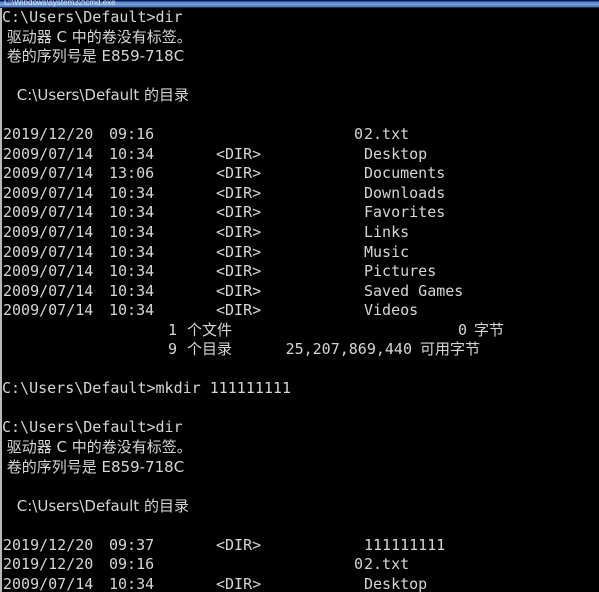 The image size is (599, 592). What do you see at coordinates (300, 253) in the screenshot?
I see `listing-row: 2009/07/14 10:34 <DIR> Music` at bounding box center [300, 253].